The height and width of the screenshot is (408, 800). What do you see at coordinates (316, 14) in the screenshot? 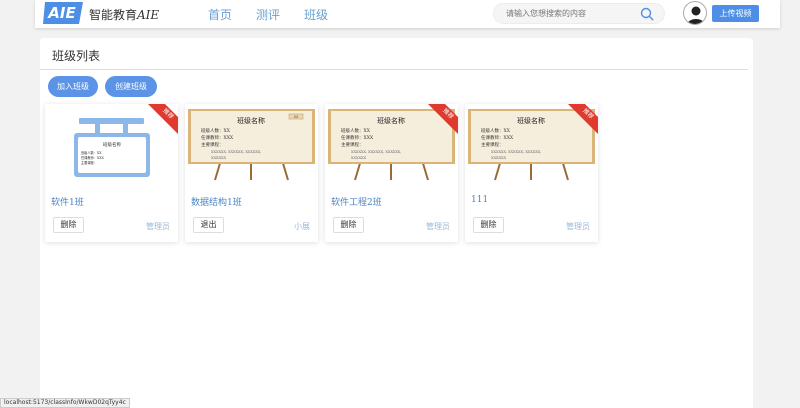
I see `nav-class: 班级` at bounding box center [316, 14].